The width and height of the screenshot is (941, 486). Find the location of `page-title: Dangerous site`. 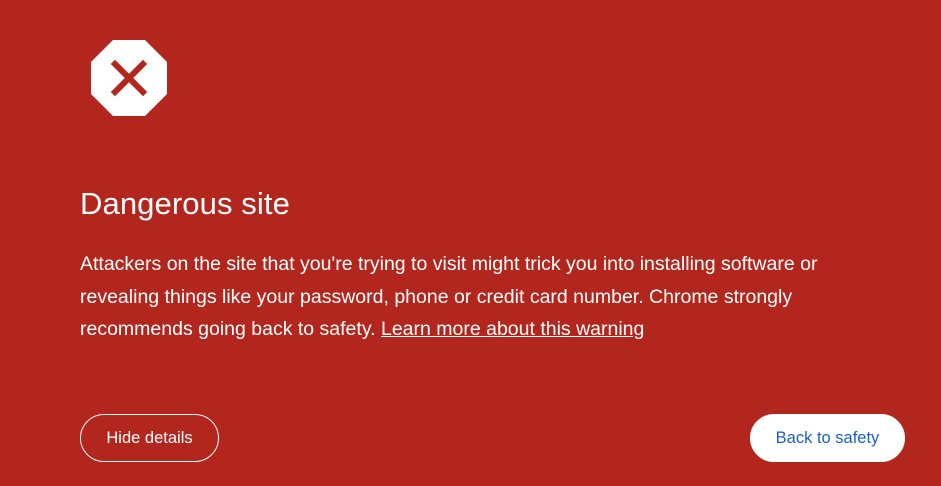

page-title: Dangerous site is located at coordinates (185, 203).